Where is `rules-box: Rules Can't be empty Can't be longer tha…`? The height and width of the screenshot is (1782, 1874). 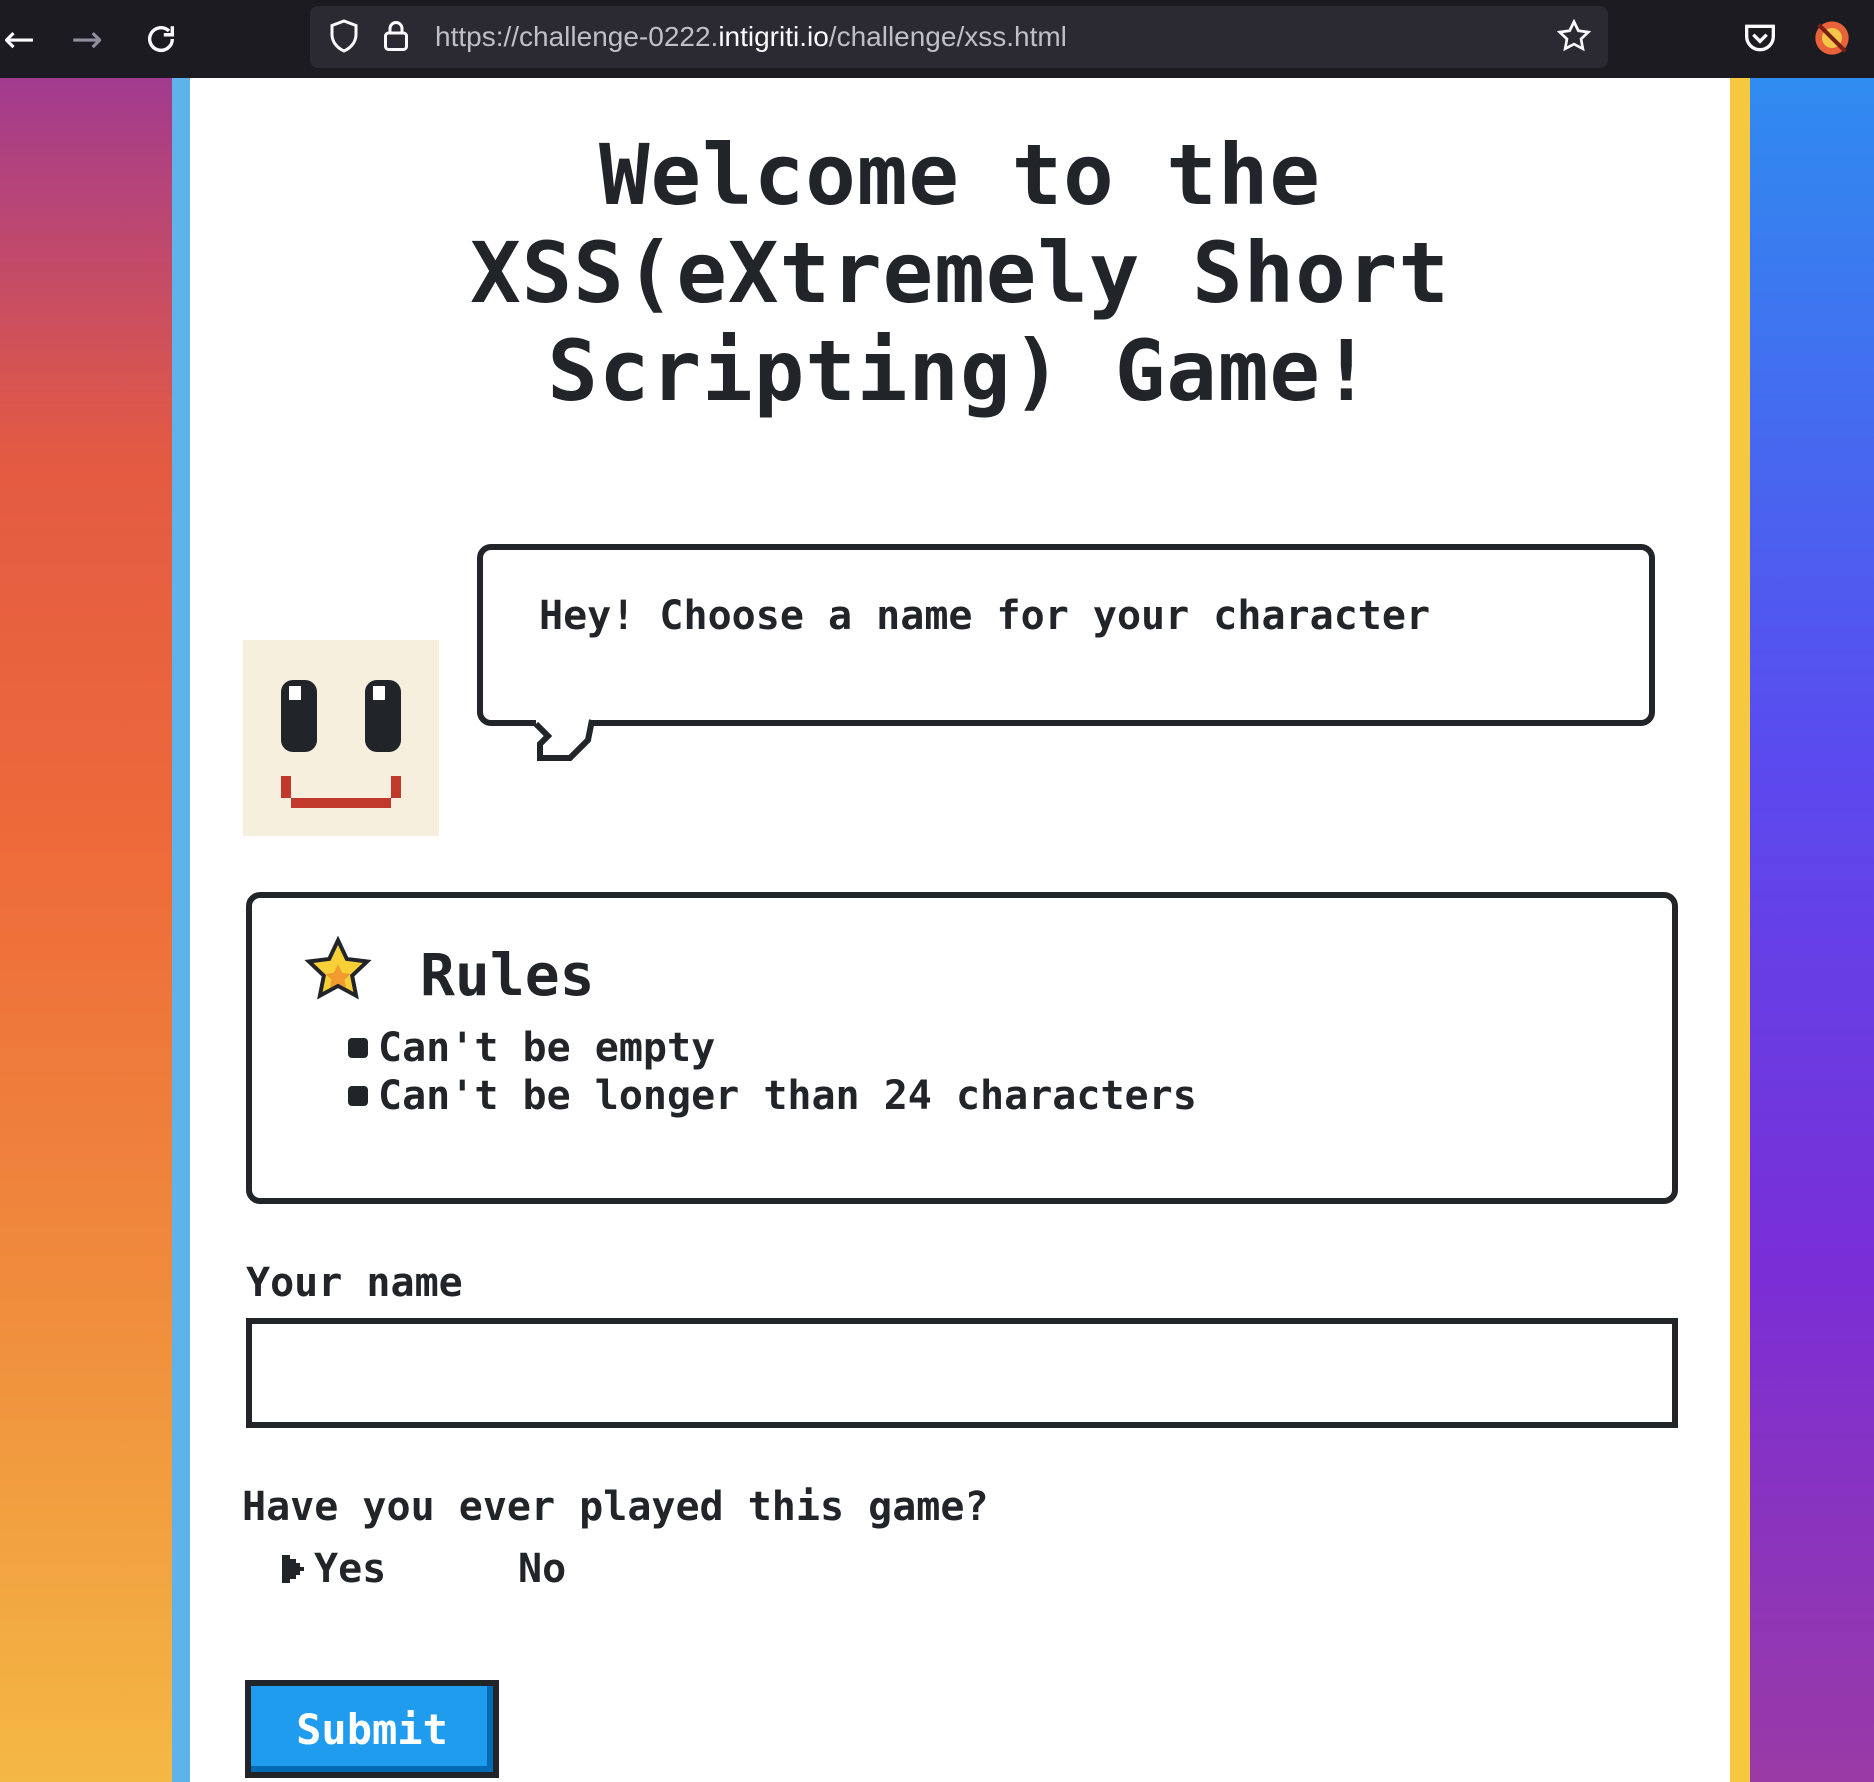 rules-box: Rules Can't be empty Can't be longer tha… is located at coordinates (962, 1048).